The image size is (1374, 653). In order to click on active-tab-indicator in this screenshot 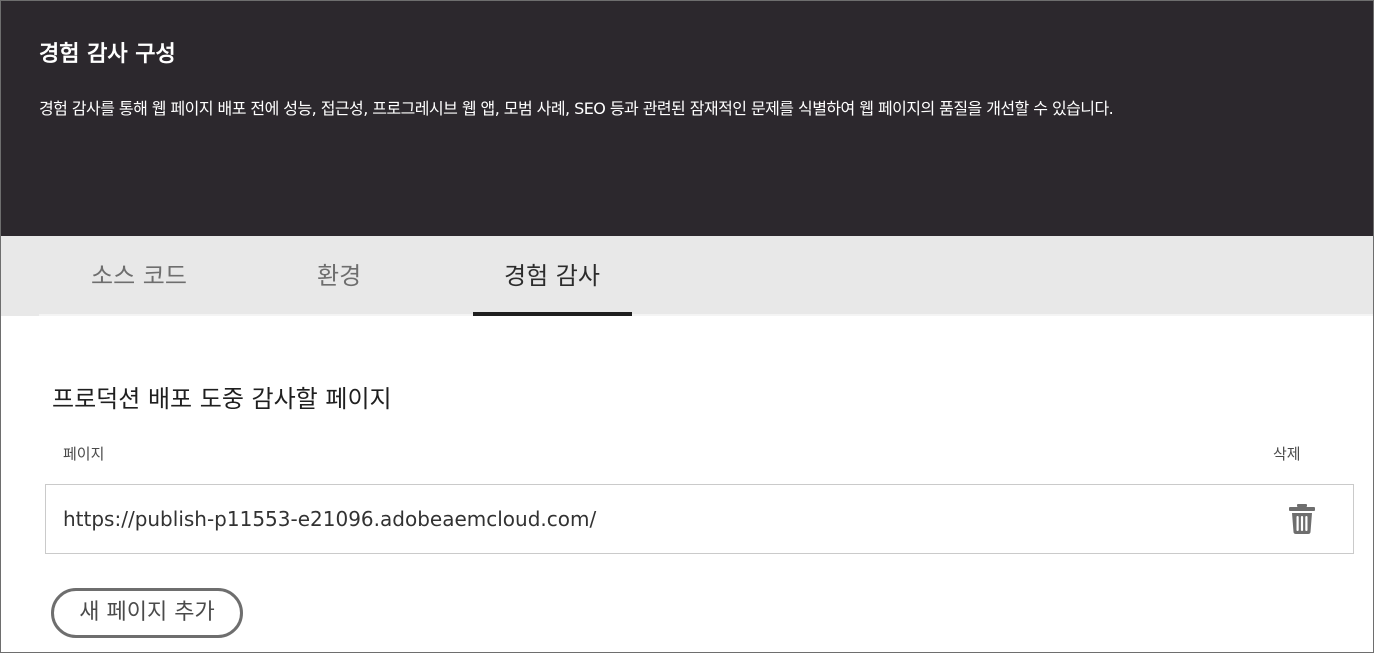, I will do `click(552, 314)`.